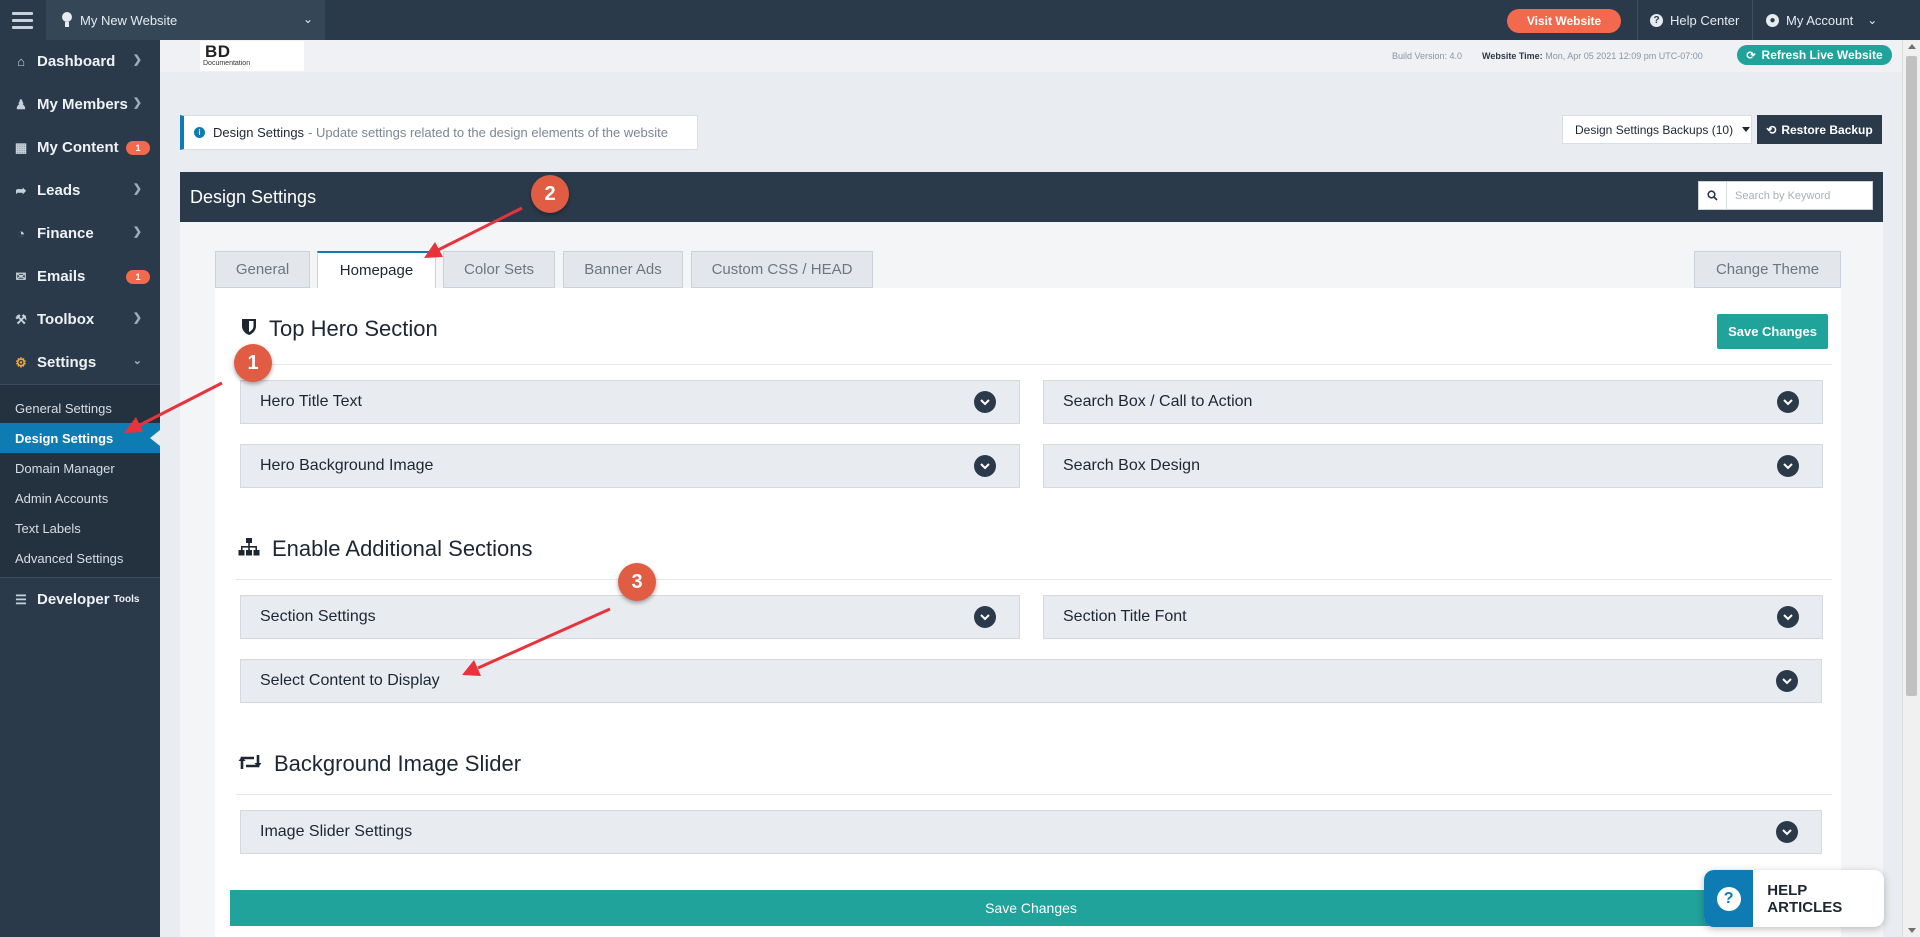 This screenshot has height=937, width=1920. What do you see at coordinates (185, 20) in the screenshot?
I see `website-selector: My New Website ⌄` at bounding box center [185, 20].